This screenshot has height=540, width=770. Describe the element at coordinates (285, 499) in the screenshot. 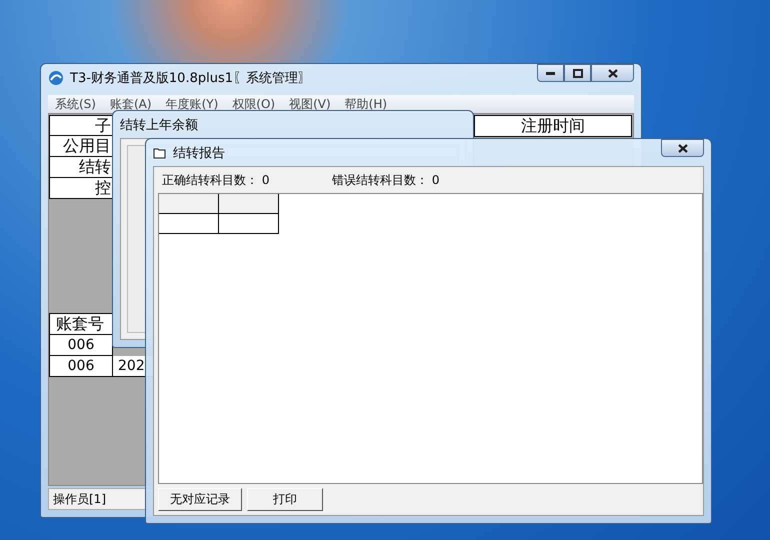

I see `action-button: 打印` at that location.